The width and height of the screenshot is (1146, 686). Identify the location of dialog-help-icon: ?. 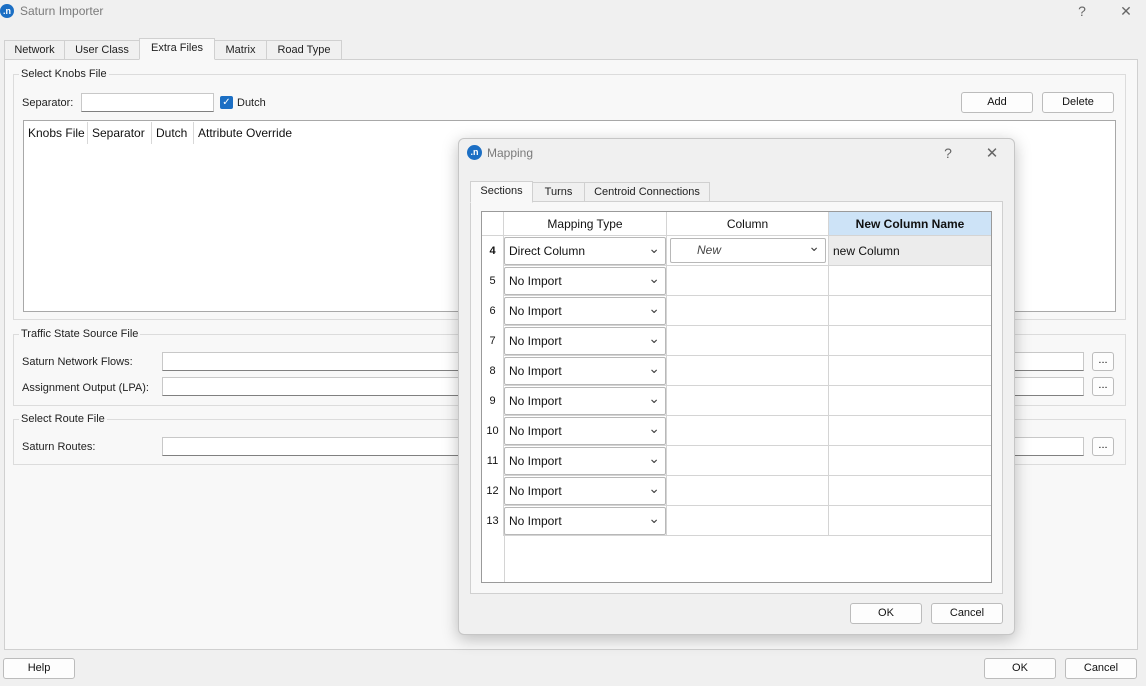
(948, 153).